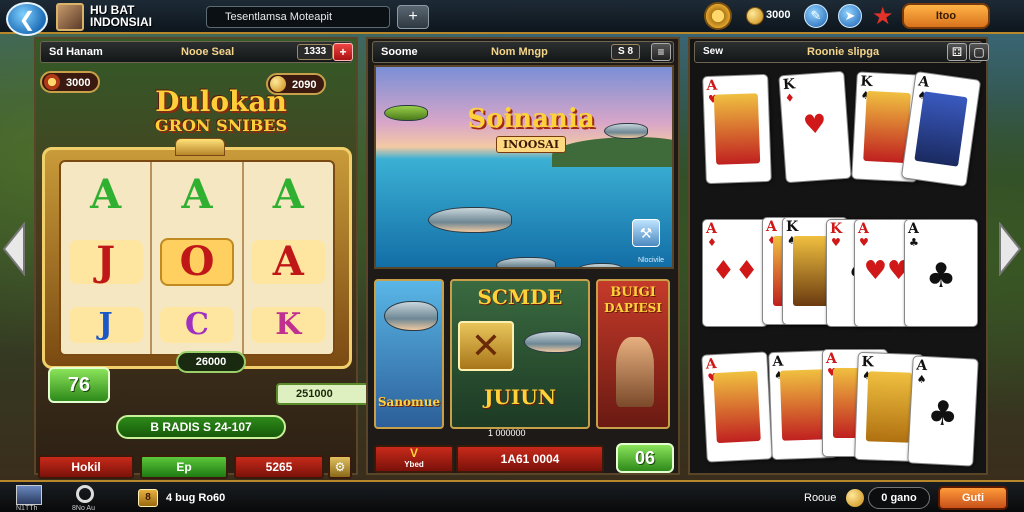 The image size is (1024, 512). What do you see at coordinates (315, 52) in the screenshot?
I see `slot-header-badge: 1333` at bounding box center [315, 52].